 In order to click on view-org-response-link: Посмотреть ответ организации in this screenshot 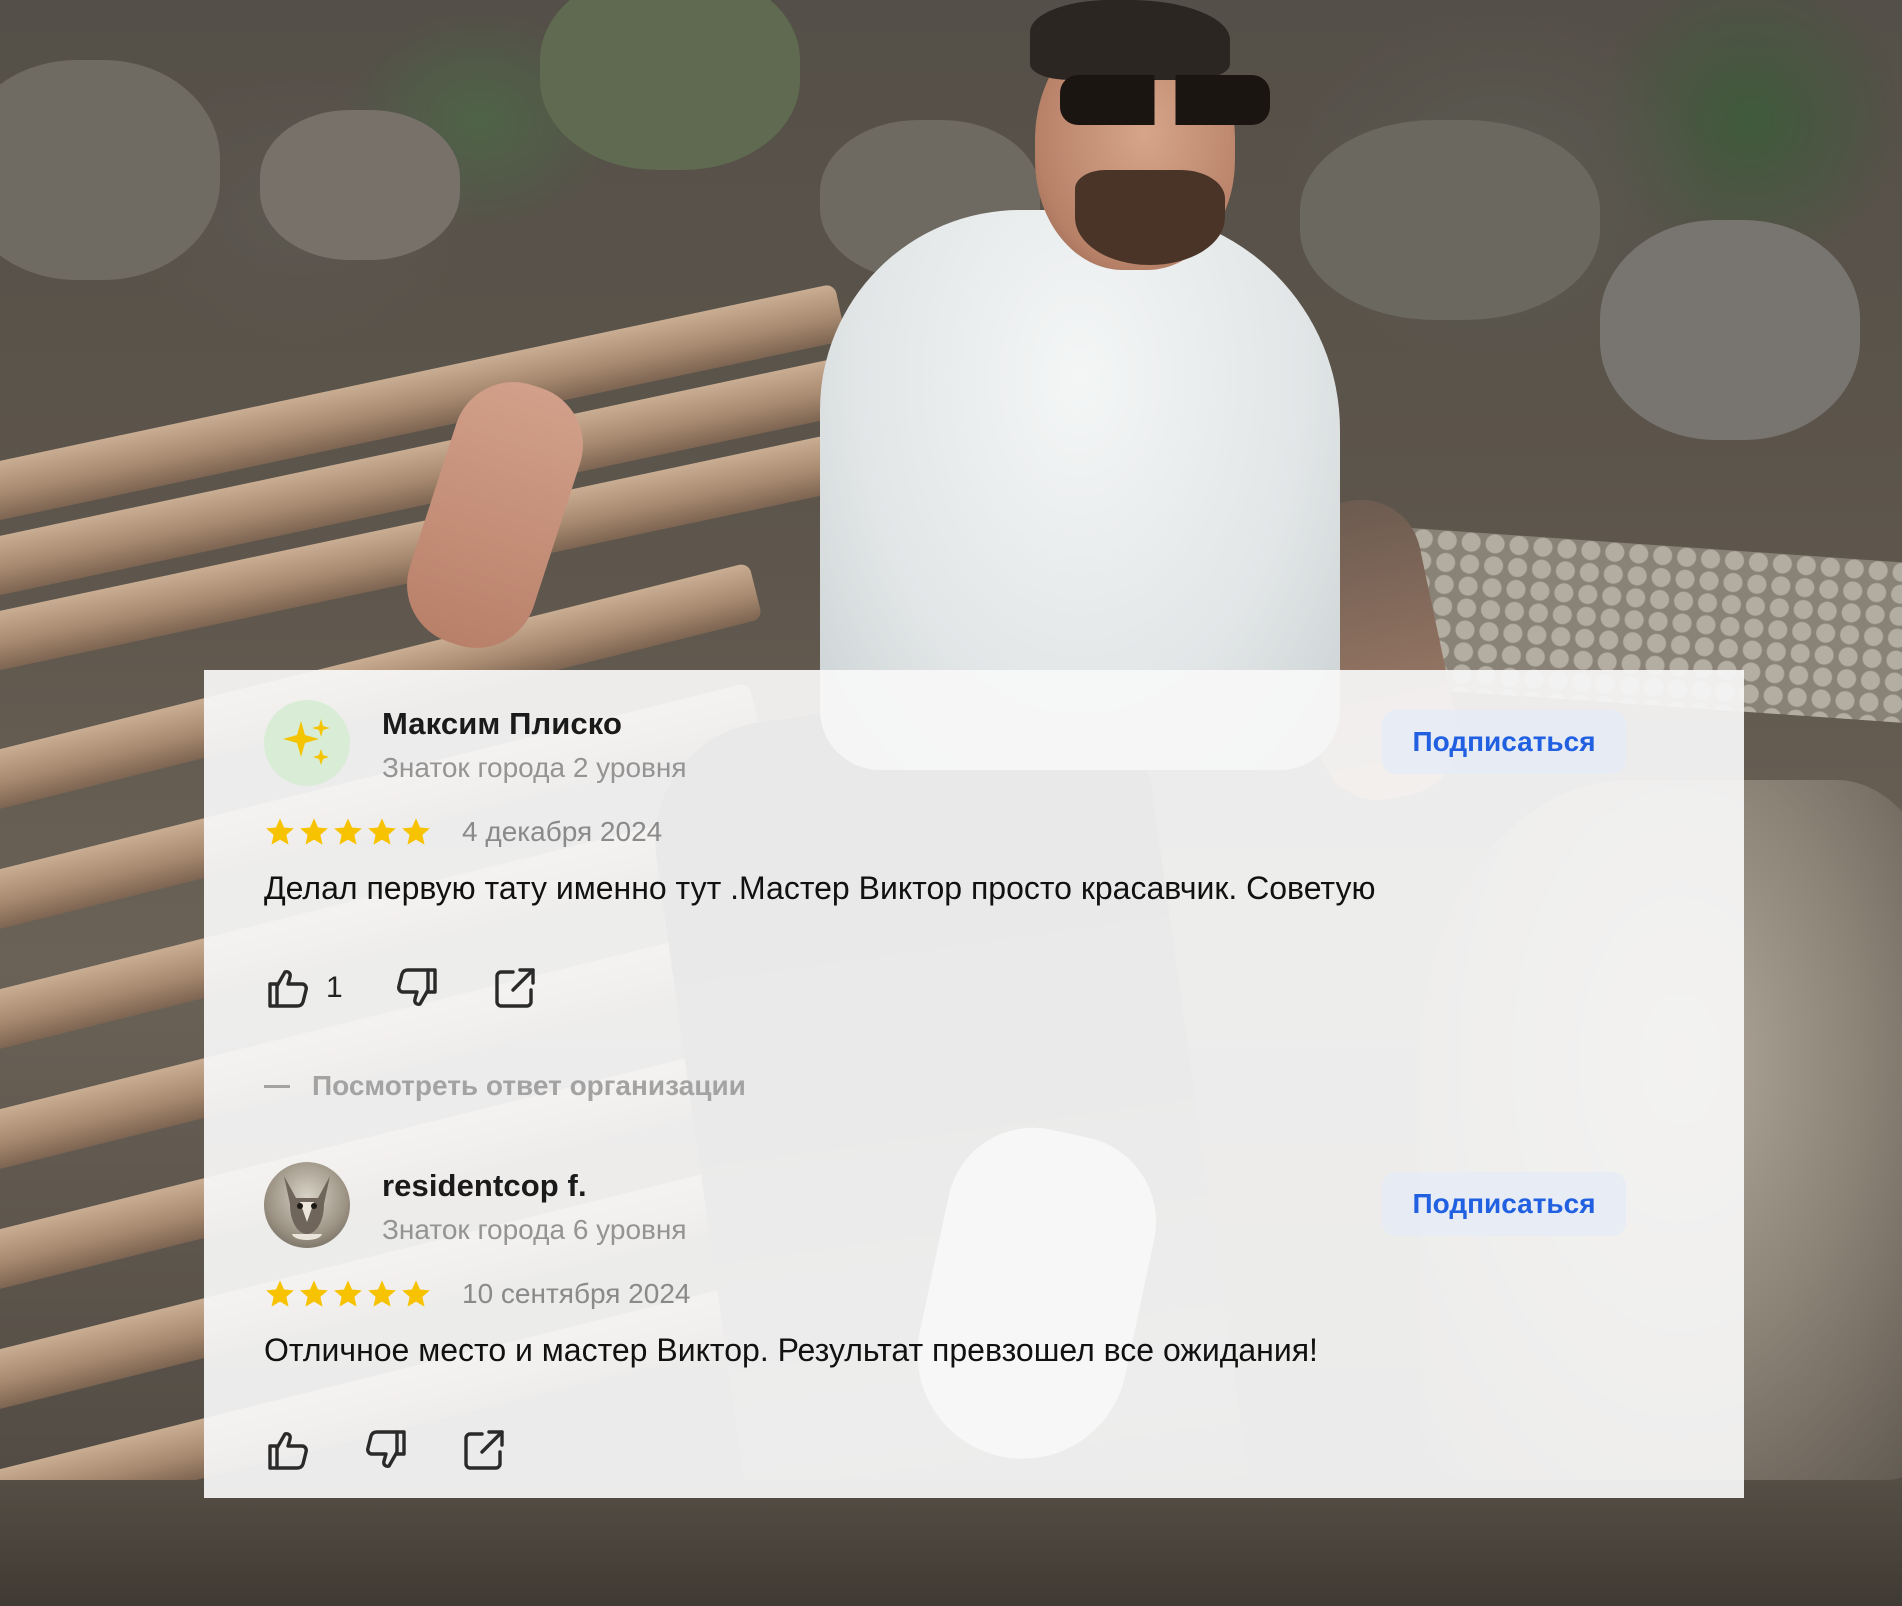, I will do `click(505, 1086)`.